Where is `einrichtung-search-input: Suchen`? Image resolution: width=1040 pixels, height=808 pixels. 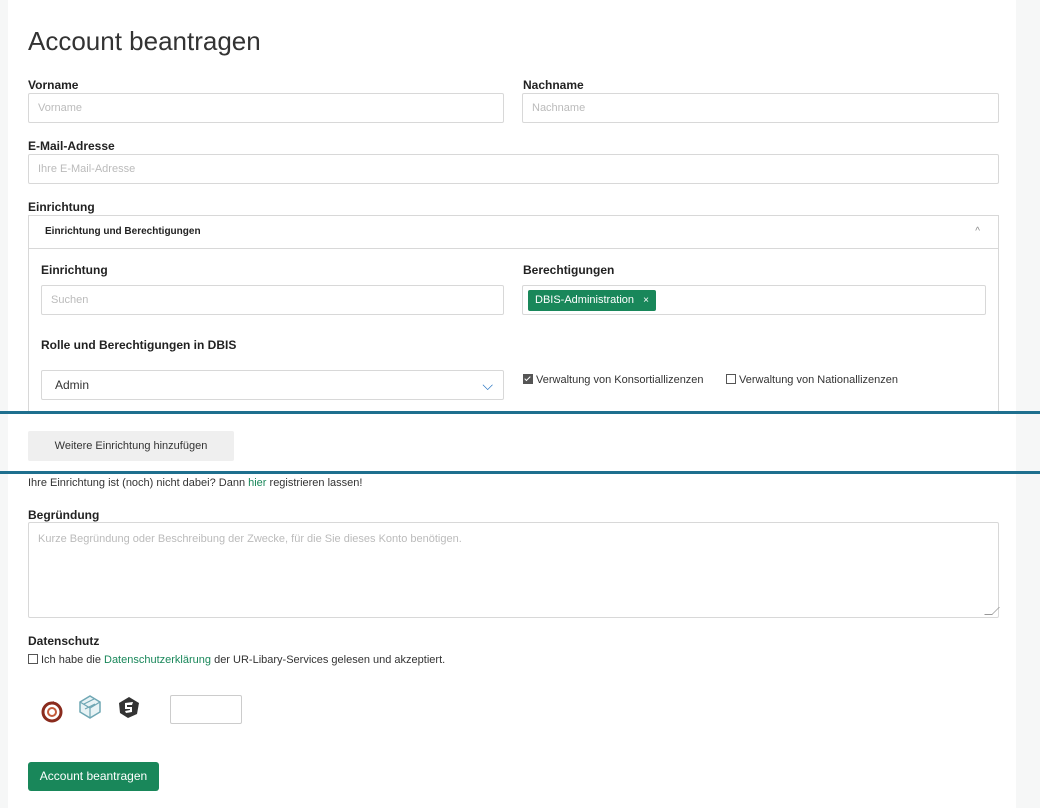 einrichtung-search-input: Suchen is located at coordinates (272, 300).